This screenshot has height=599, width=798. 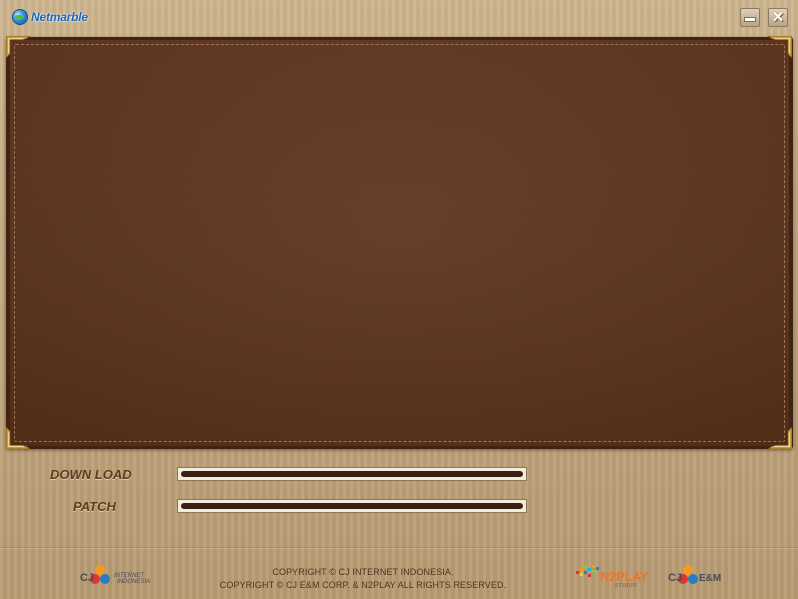 What do you see at coordinates (710, 578) in the screenshot?
I see `cj-enm-sub: E&M` at bounding box center [710, 578].